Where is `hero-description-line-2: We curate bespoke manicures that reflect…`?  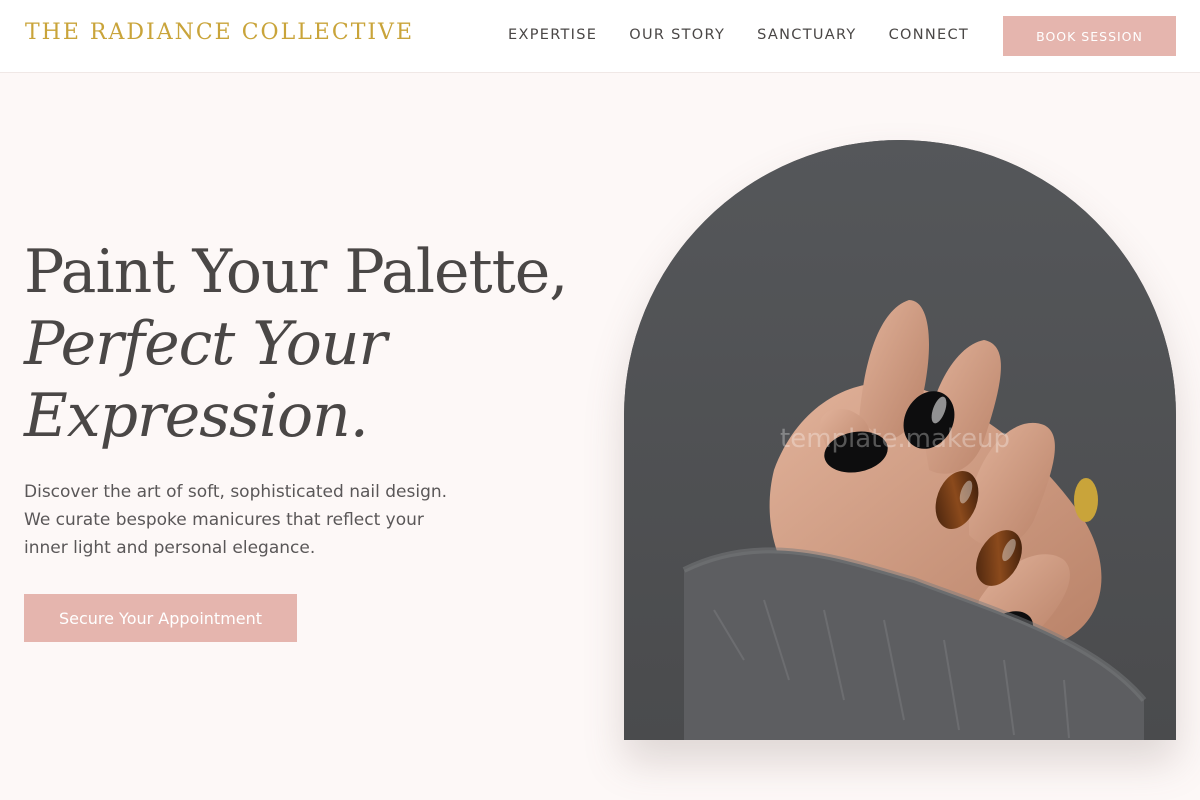 hero-description-line-2: We curate bespoke manicures that reflect… is located at coordinates (224, 520).